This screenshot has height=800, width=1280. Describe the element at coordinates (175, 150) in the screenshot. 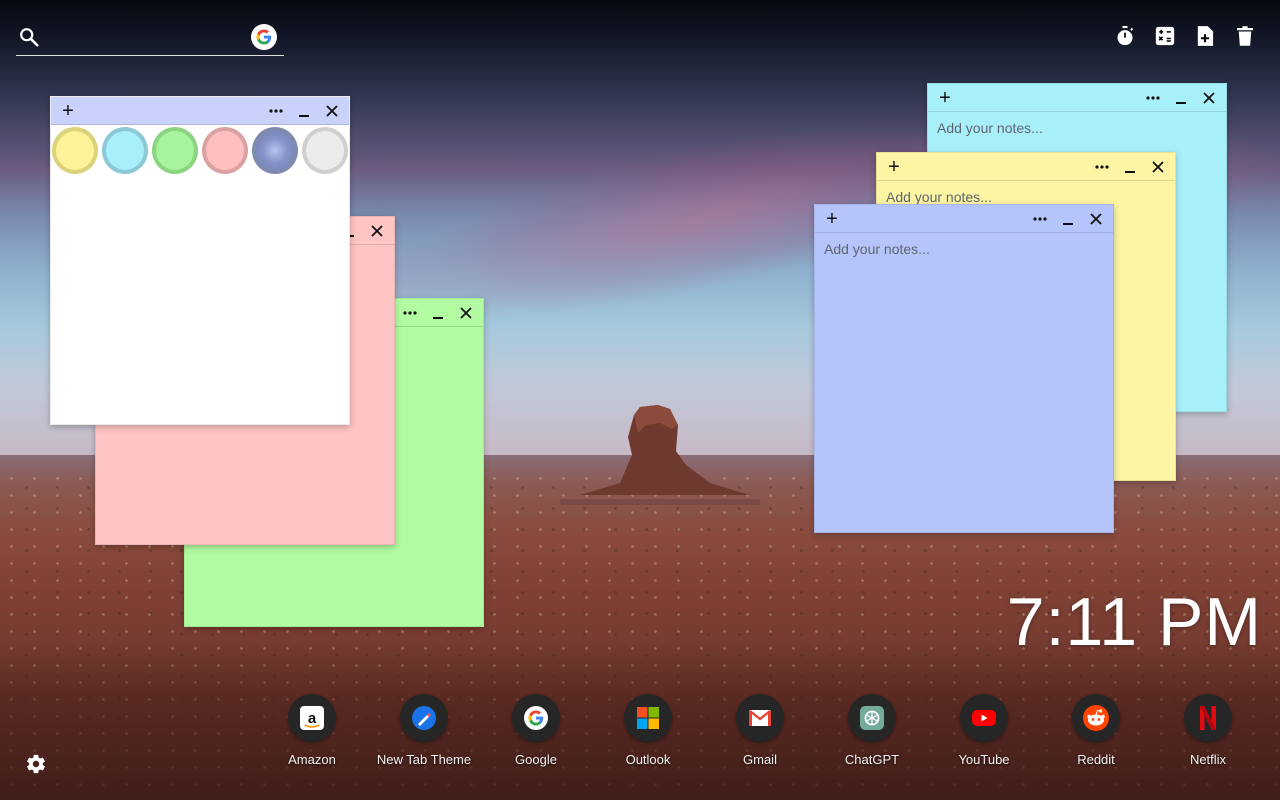

I see `color-swatch-green` at that location.